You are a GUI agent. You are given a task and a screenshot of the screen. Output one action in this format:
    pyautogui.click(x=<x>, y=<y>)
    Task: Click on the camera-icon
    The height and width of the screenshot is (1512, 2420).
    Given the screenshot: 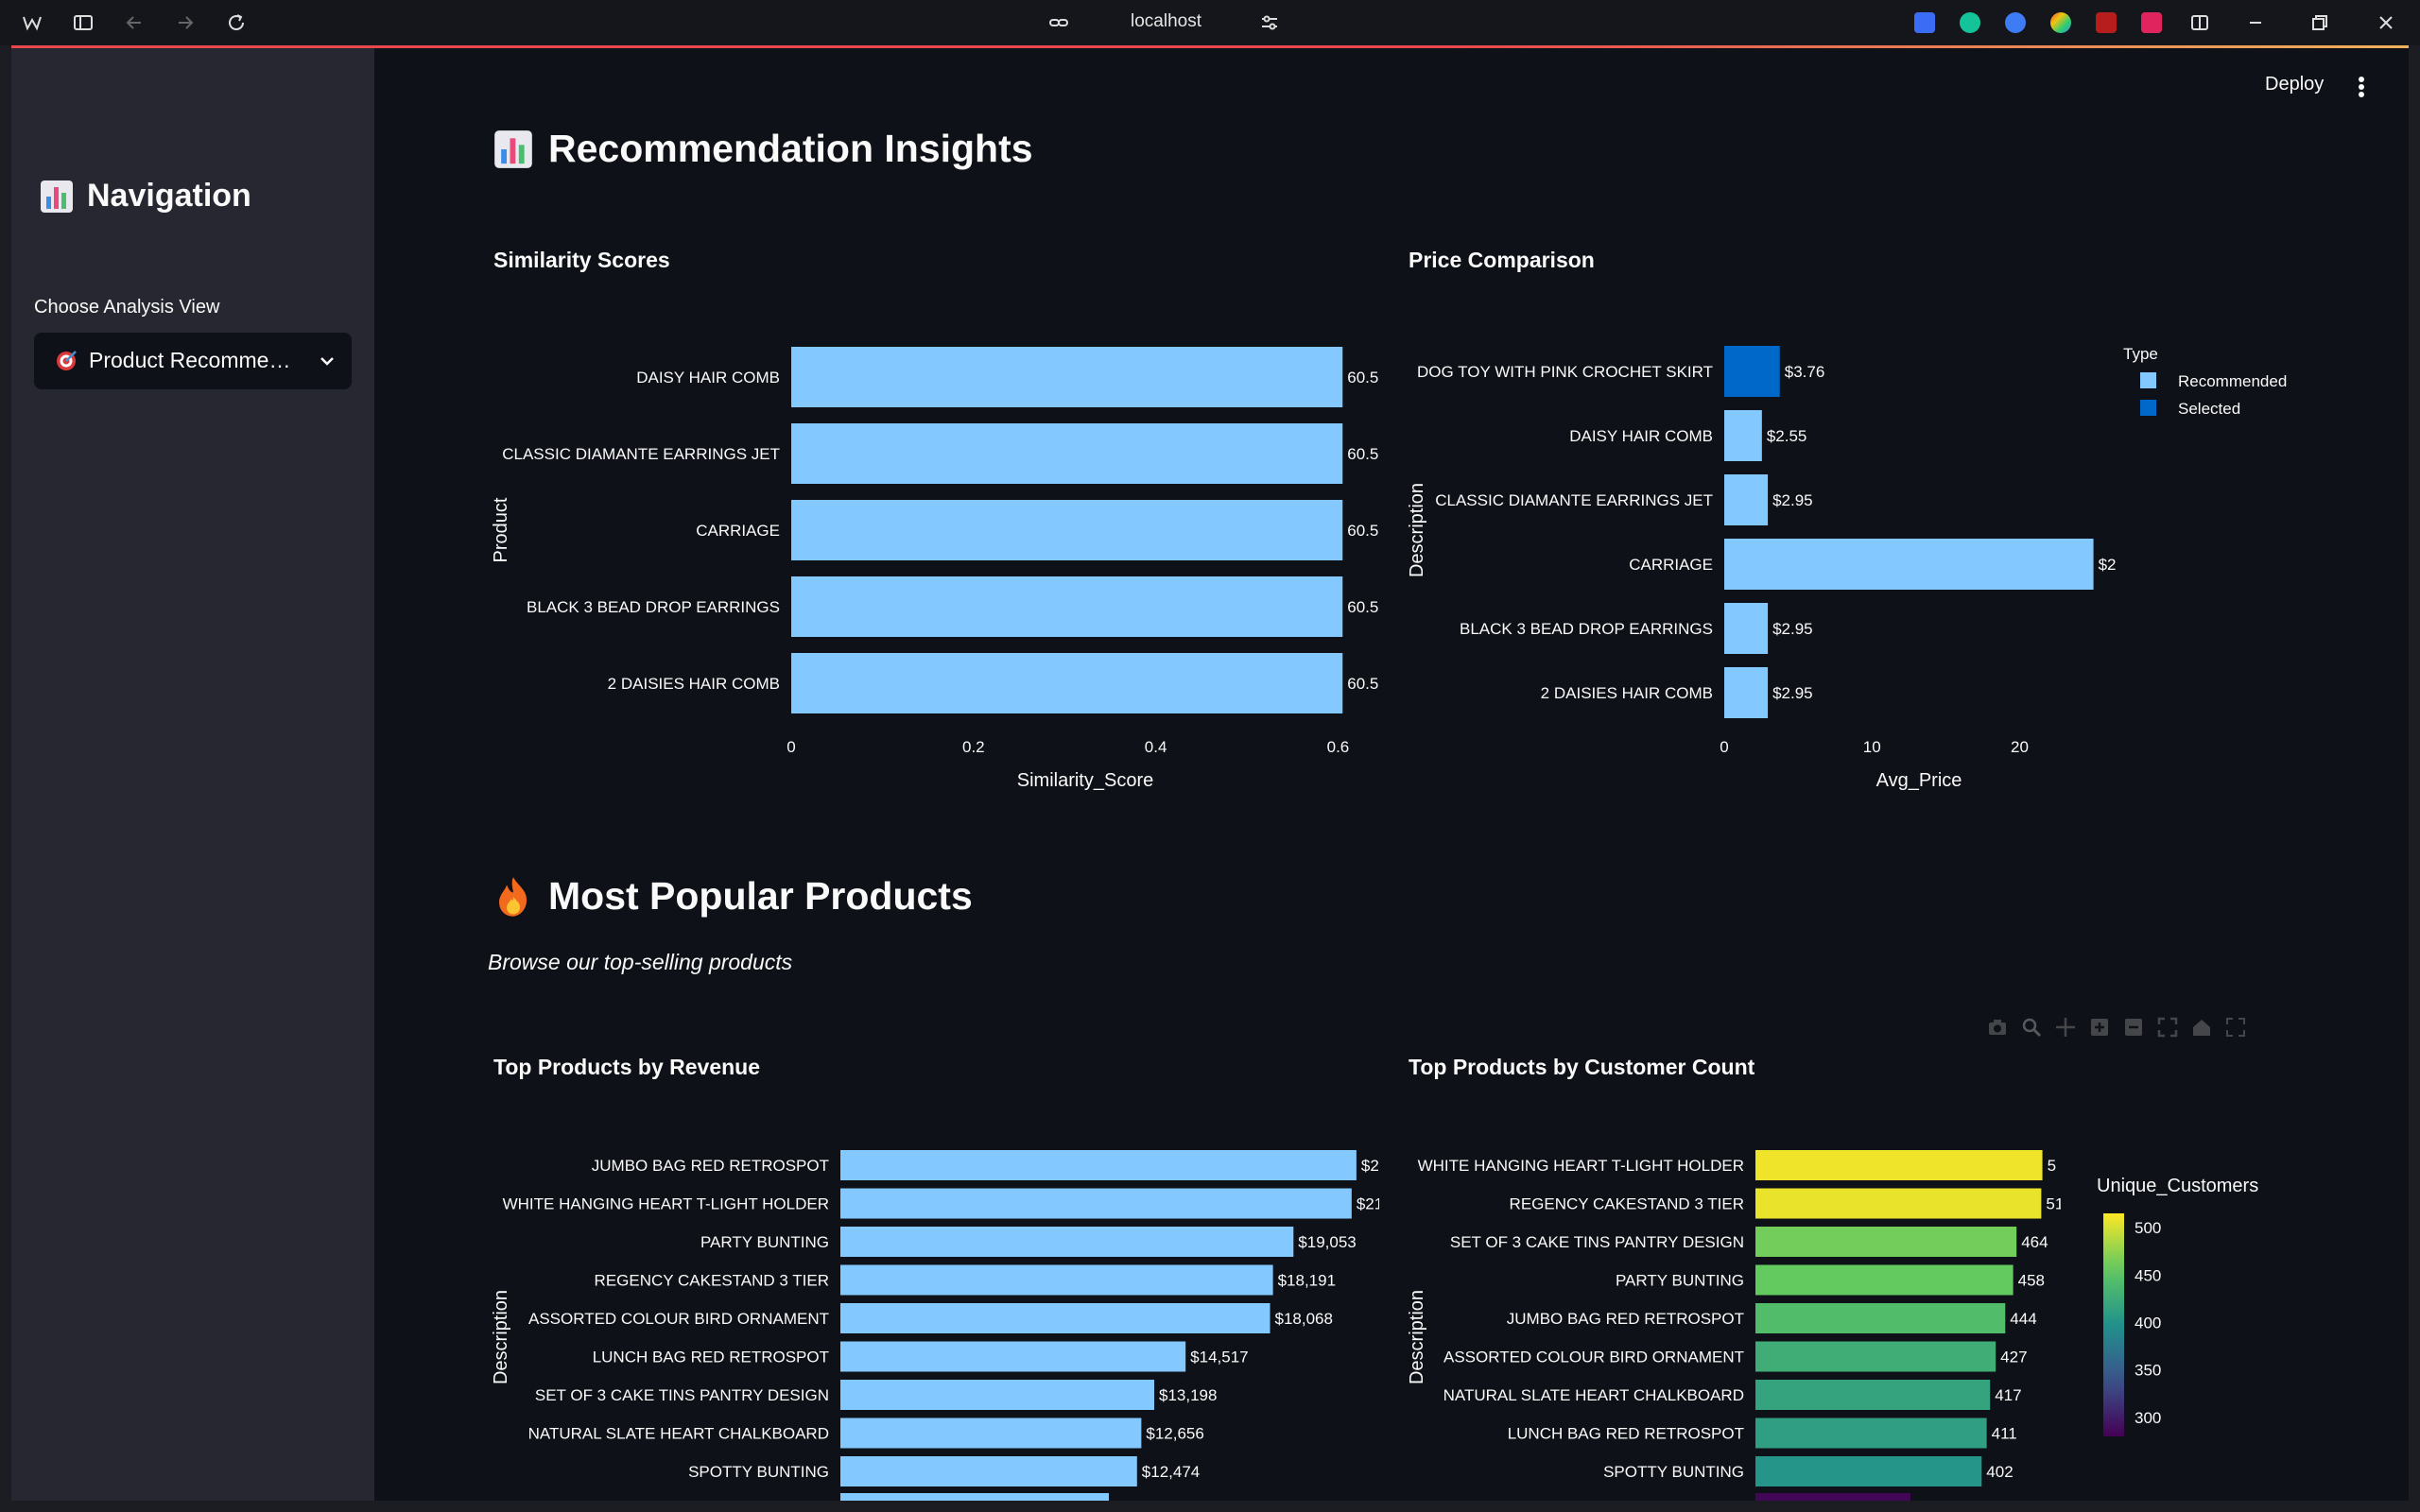 What is the action you would take?
    pyautogui.click(x=1998, y=1027)
    